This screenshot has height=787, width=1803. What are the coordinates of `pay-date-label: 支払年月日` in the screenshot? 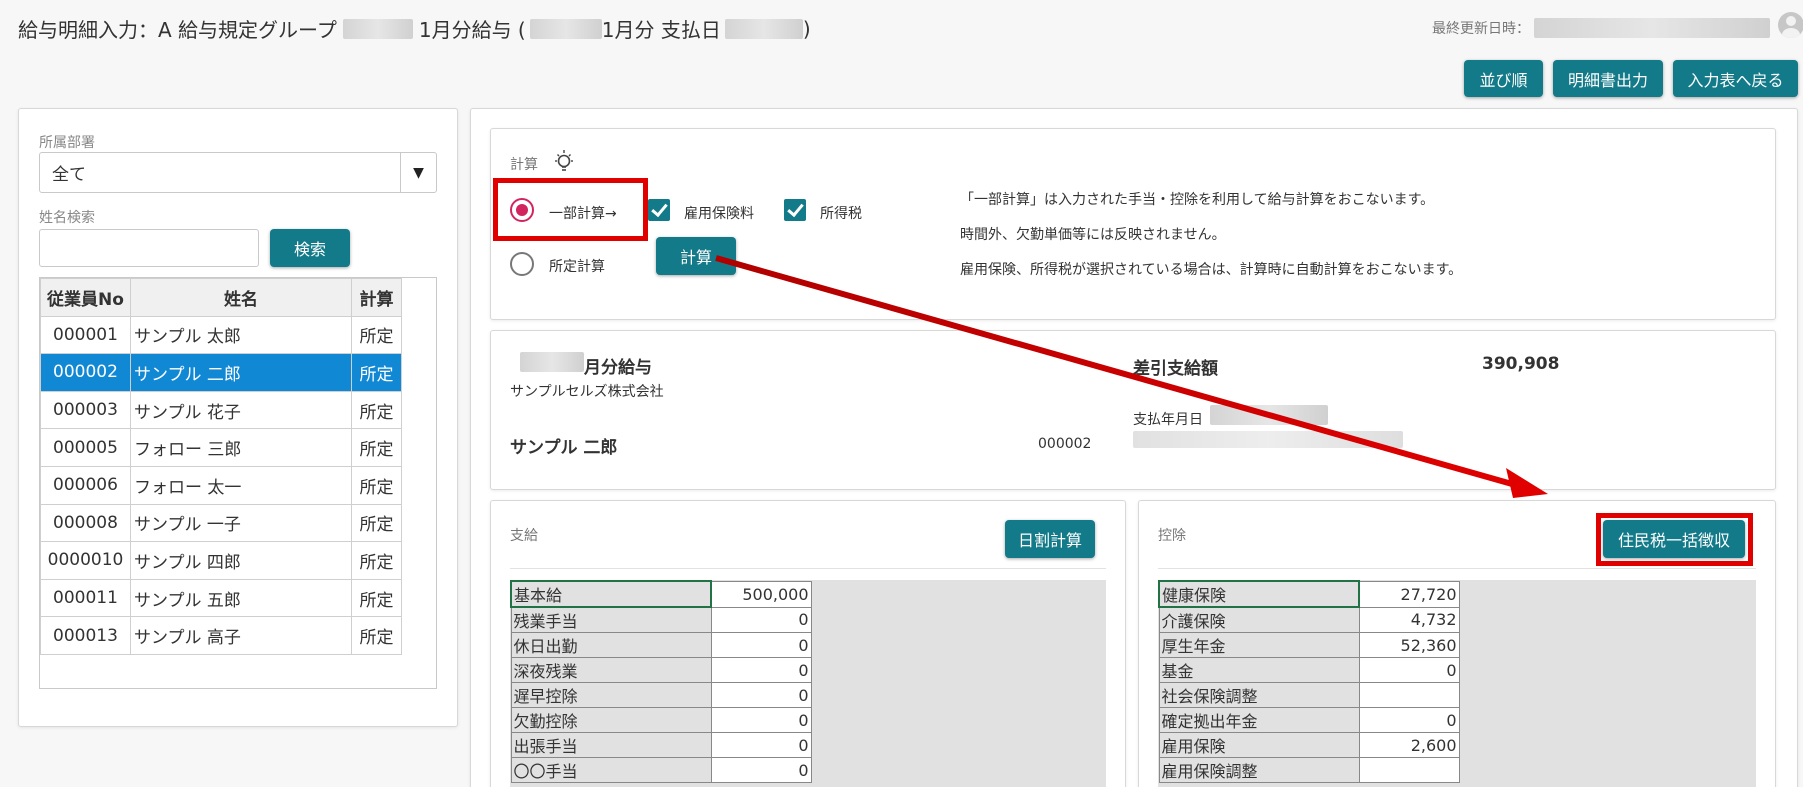 It's located at (1168, 420).